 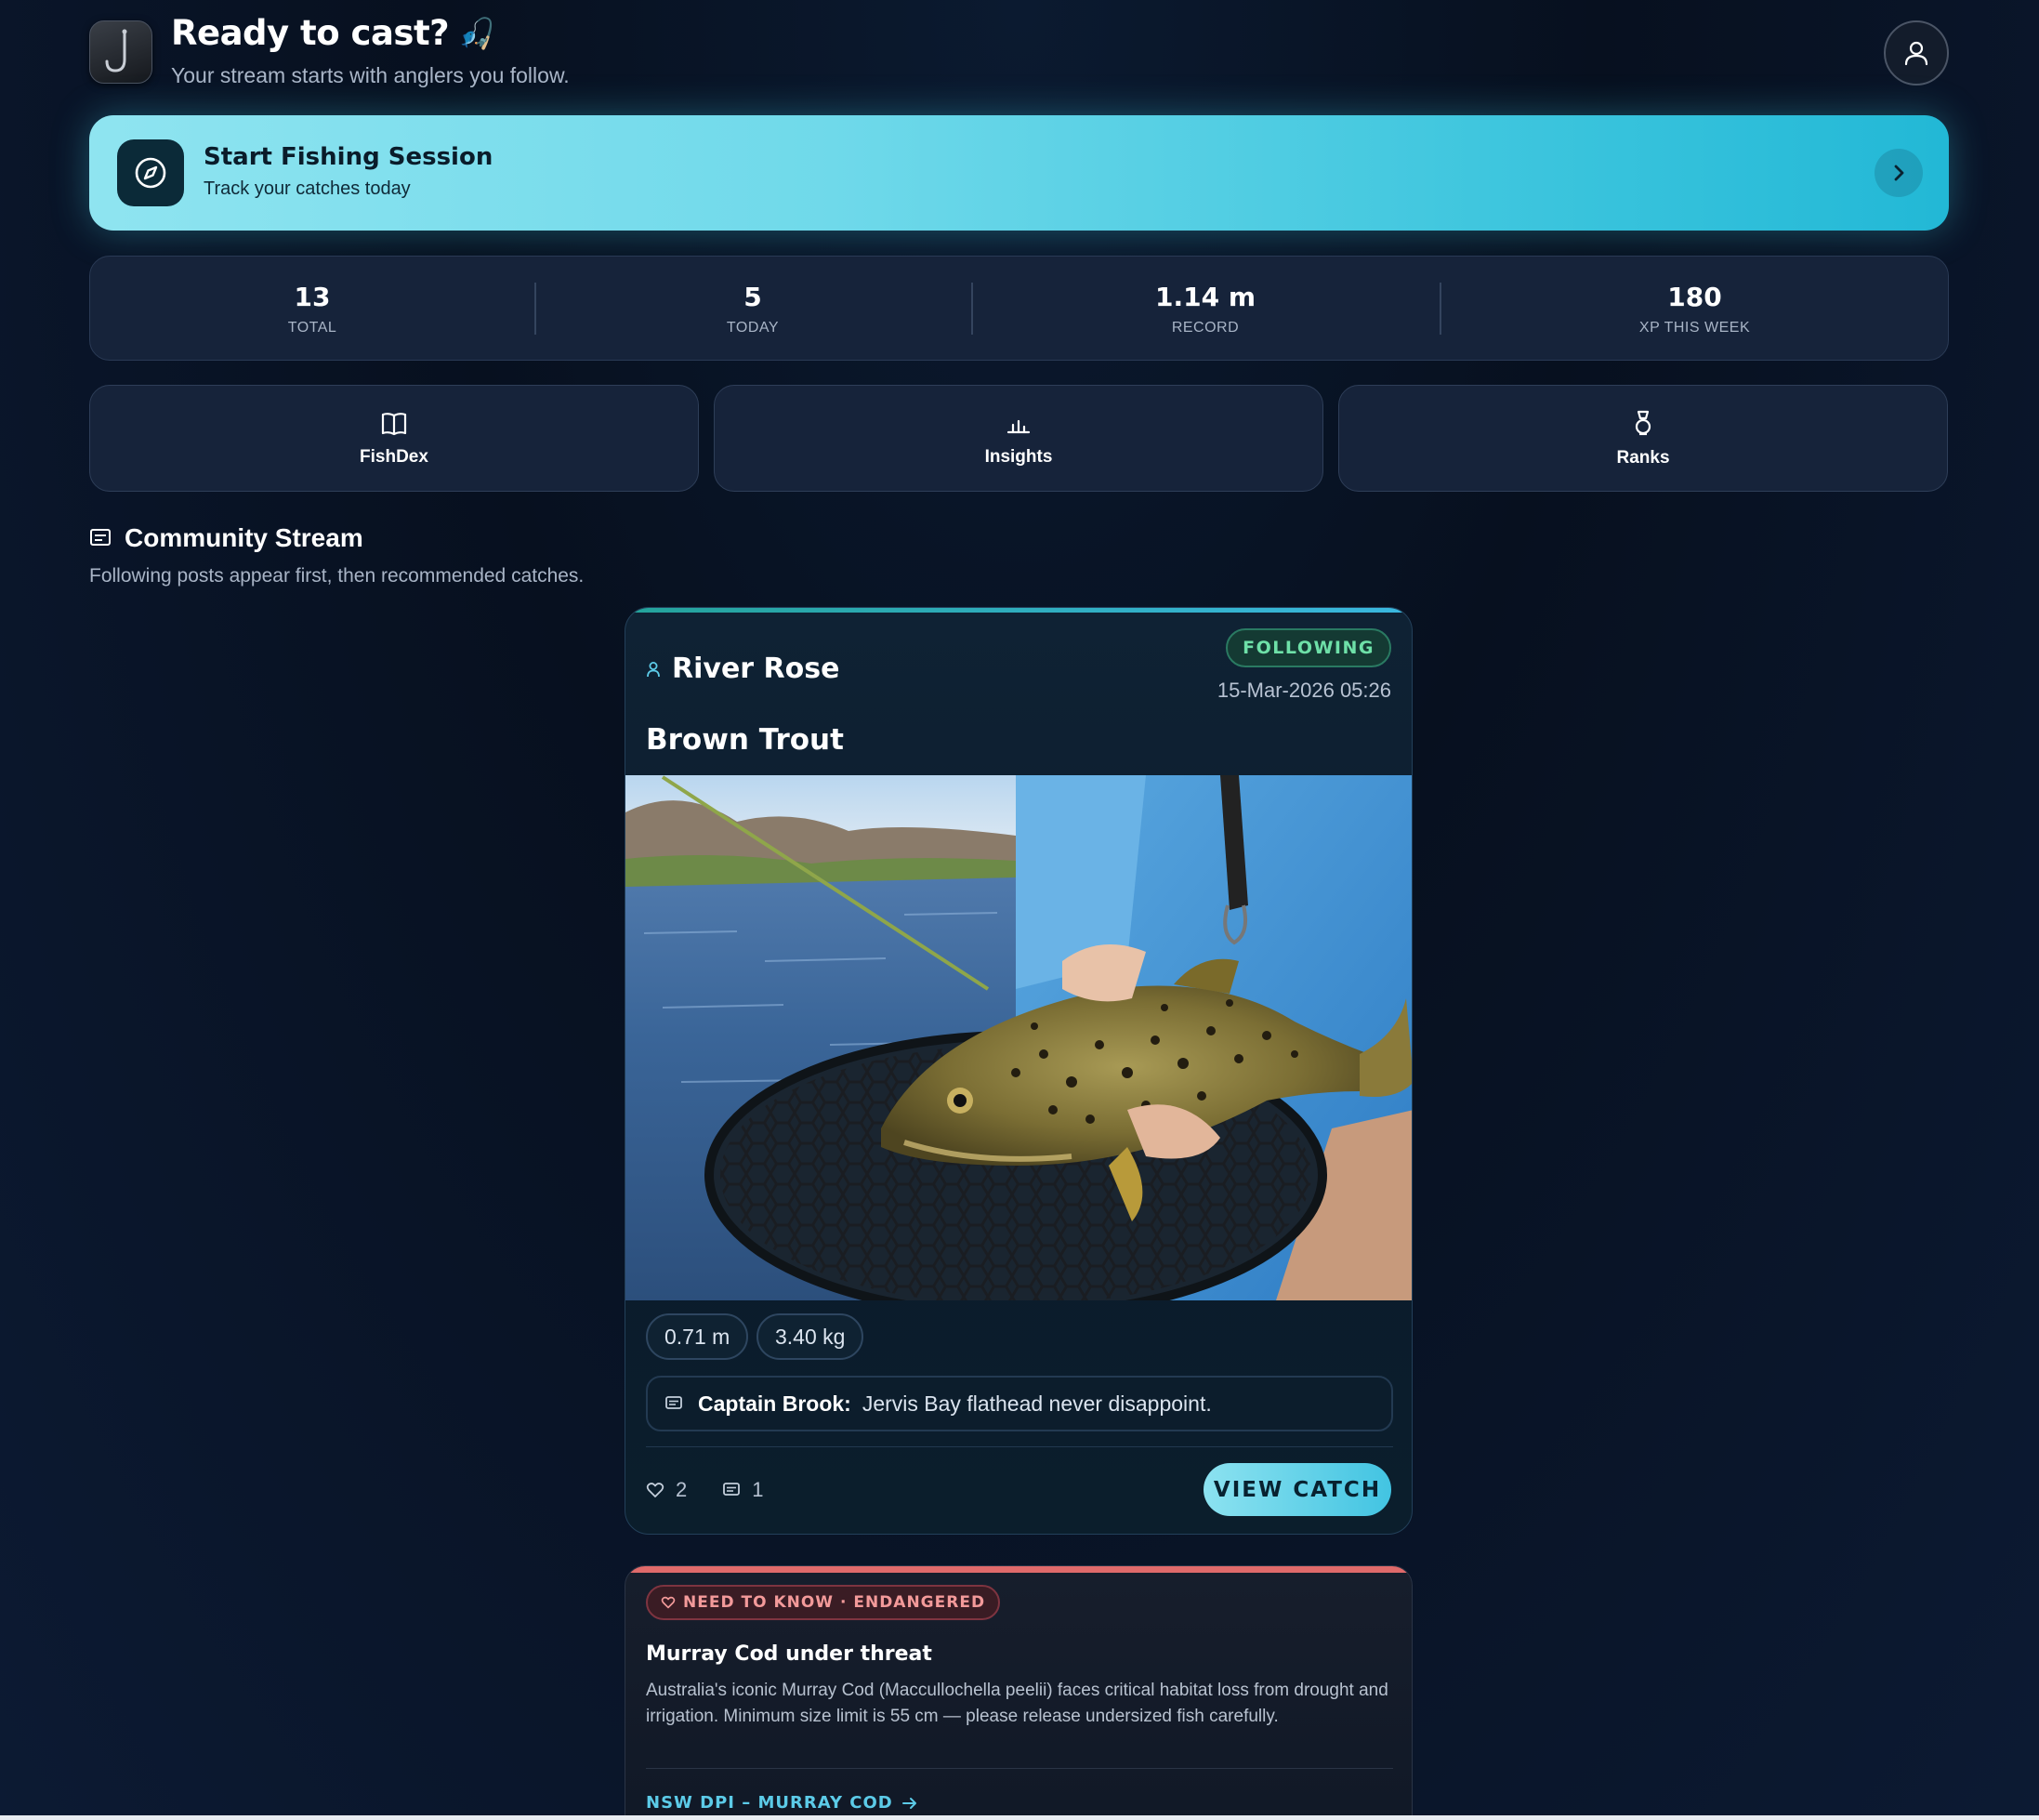 I want to click on stream-title: Community Stream, so click(x=226, y=538).